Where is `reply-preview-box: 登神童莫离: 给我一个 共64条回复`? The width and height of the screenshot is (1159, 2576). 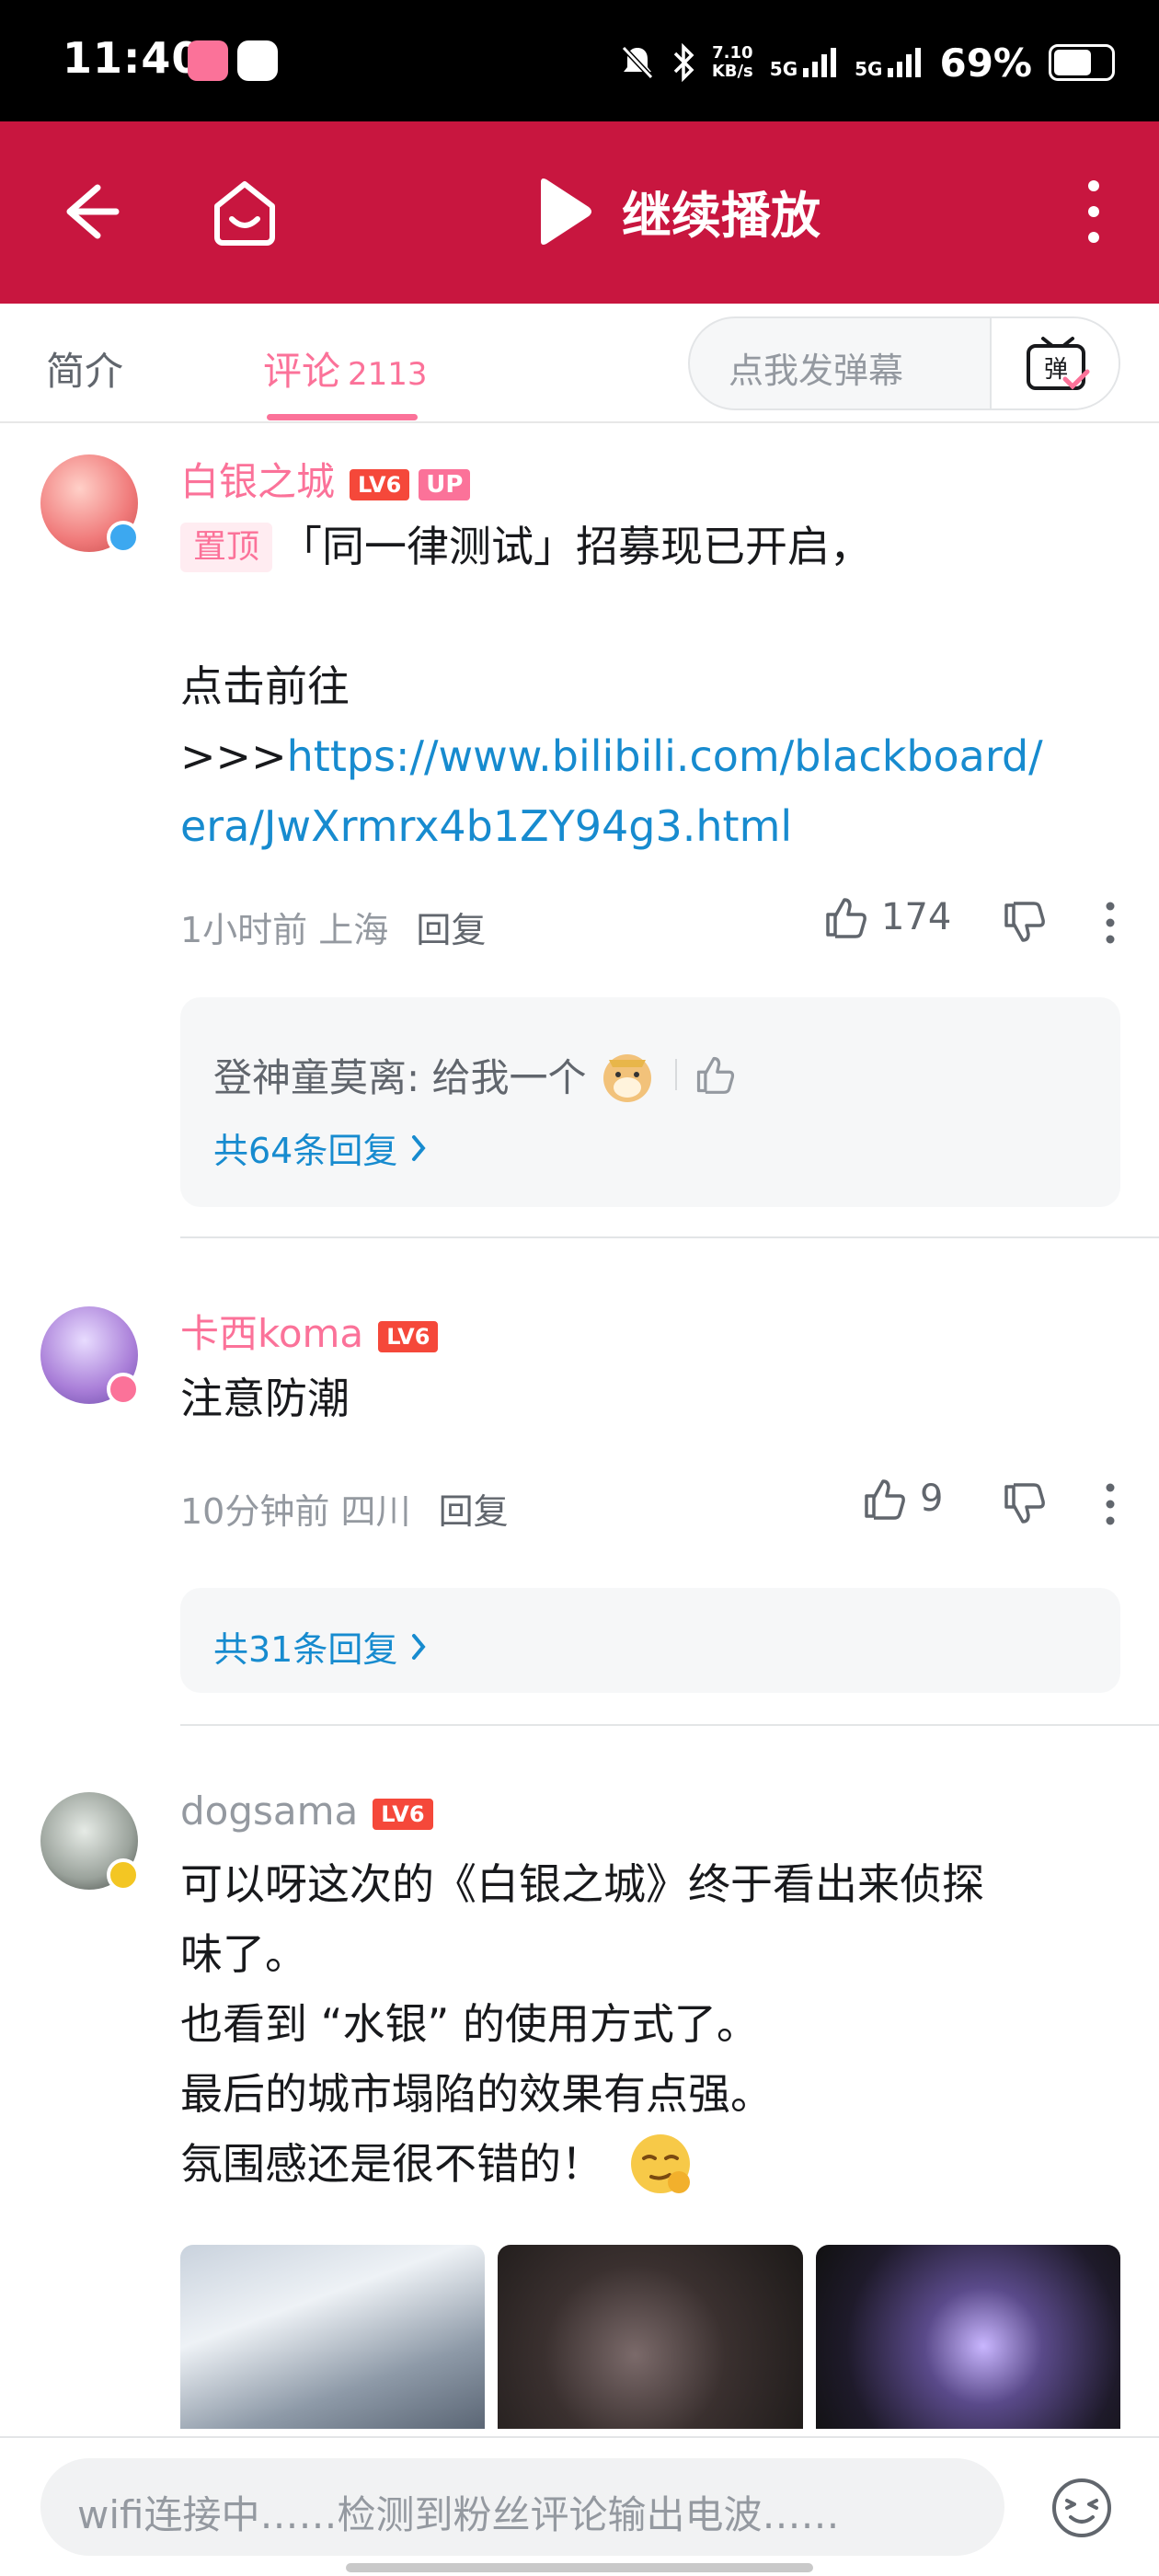
reply-preview-box: 登神童莫离: 给我一个 共64条回复 is located at coordinates (650, 1102).